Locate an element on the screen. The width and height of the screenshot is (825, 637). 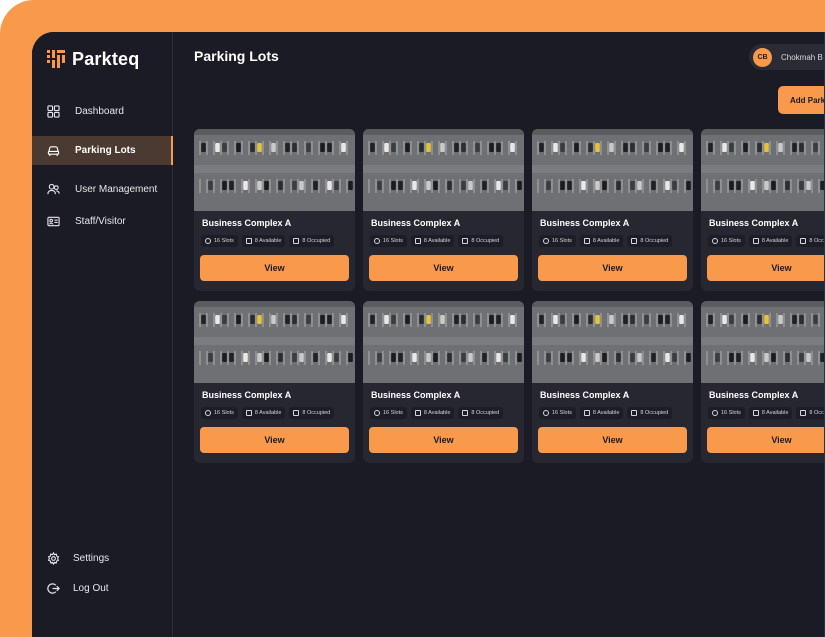
slots-icon is located at coordinates (715, 241).